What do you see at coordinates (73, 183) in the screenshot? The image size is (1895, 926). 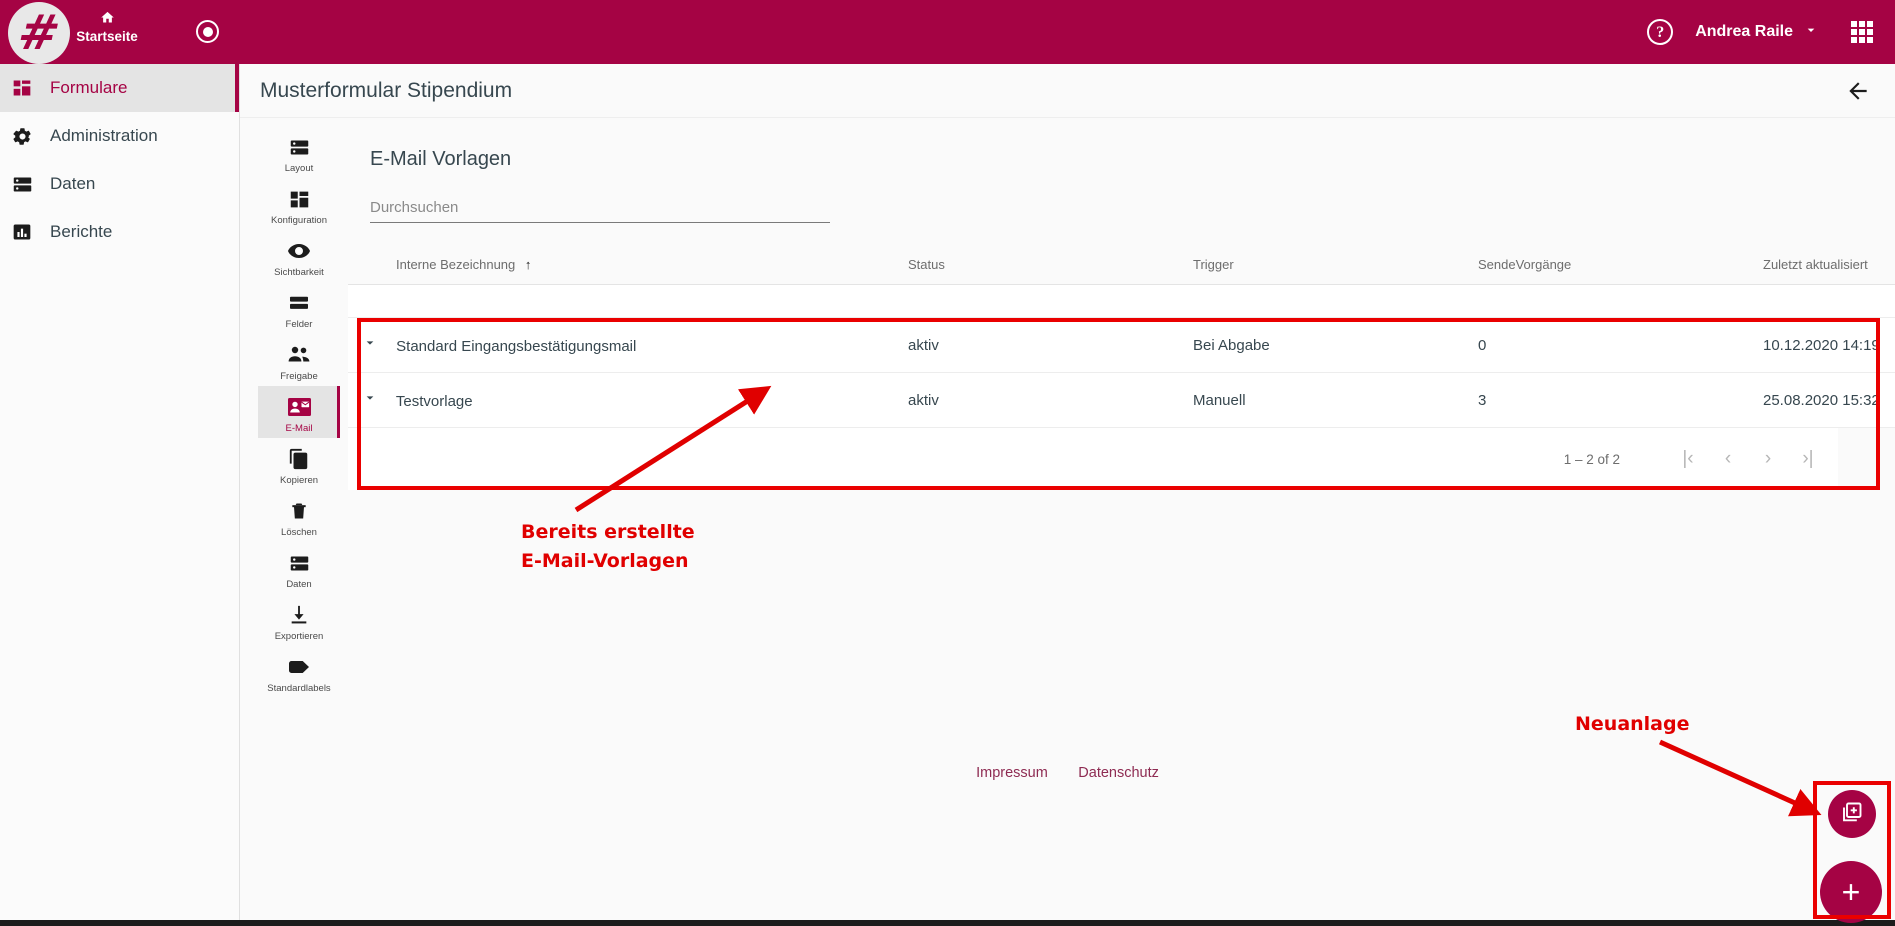 I see `sidebar-item-label: Daten` at bounding box center [73, 183].